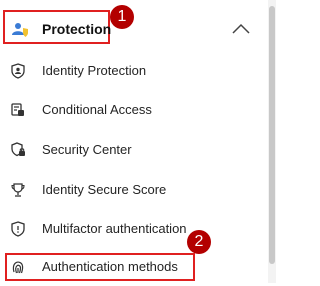 The height and width of the screenshot is (286, 320). What do you see at coordinates (18, 150) in the screenshot?
I see `shield-lock-icon` at bounding box center [18, 150].